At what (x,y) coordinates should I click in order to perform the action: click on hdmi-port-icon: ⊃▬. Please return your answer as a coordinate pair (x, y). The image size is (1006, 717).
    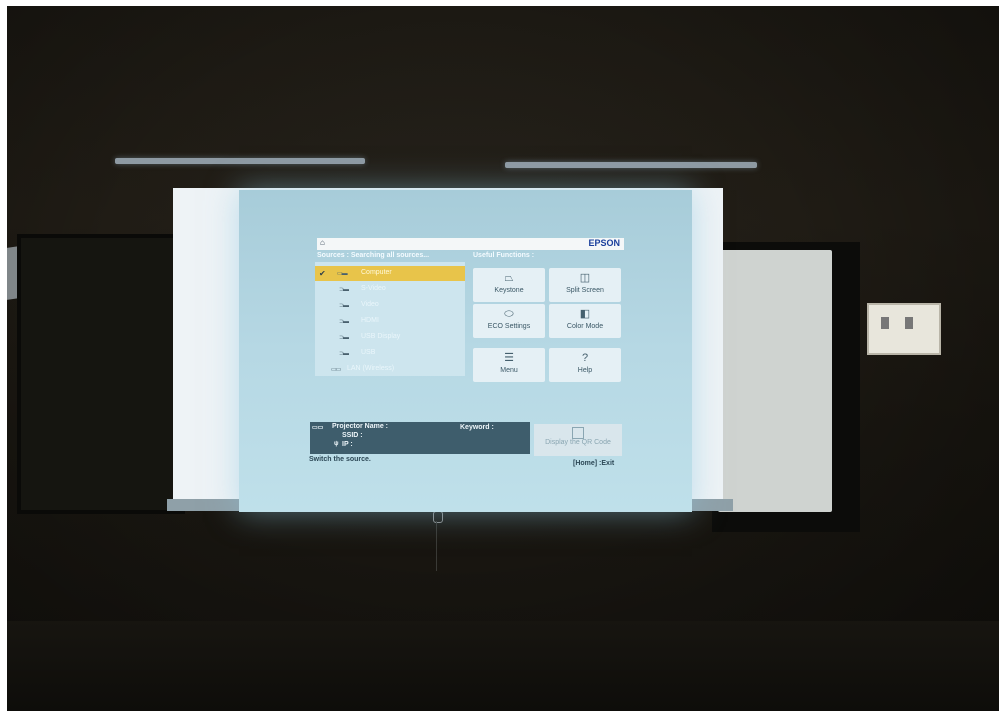
    Looking at the image, I should click on (344, 322).